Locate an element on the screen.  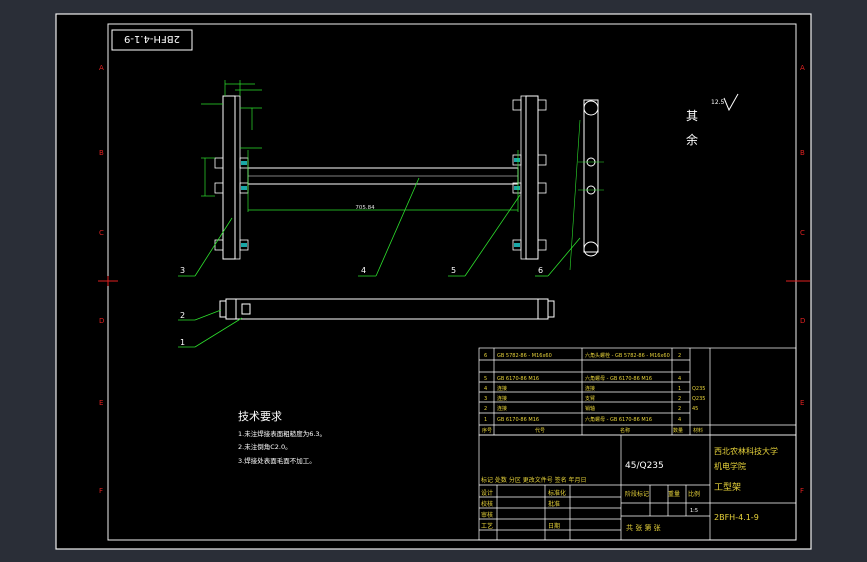
title-stamp: 2BFH-4.1-9 is located at coordinates (152, 38).